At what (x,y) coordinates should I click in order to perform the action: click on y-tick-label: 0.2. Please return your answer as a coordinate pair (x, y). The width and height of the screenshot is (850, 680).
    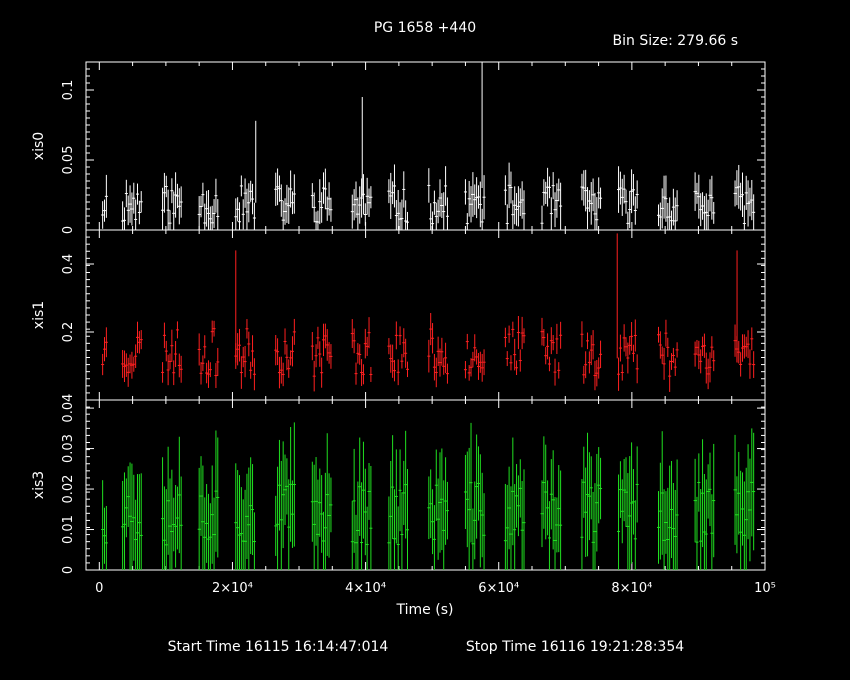
    Looking at the image, I should click on (68, 332).